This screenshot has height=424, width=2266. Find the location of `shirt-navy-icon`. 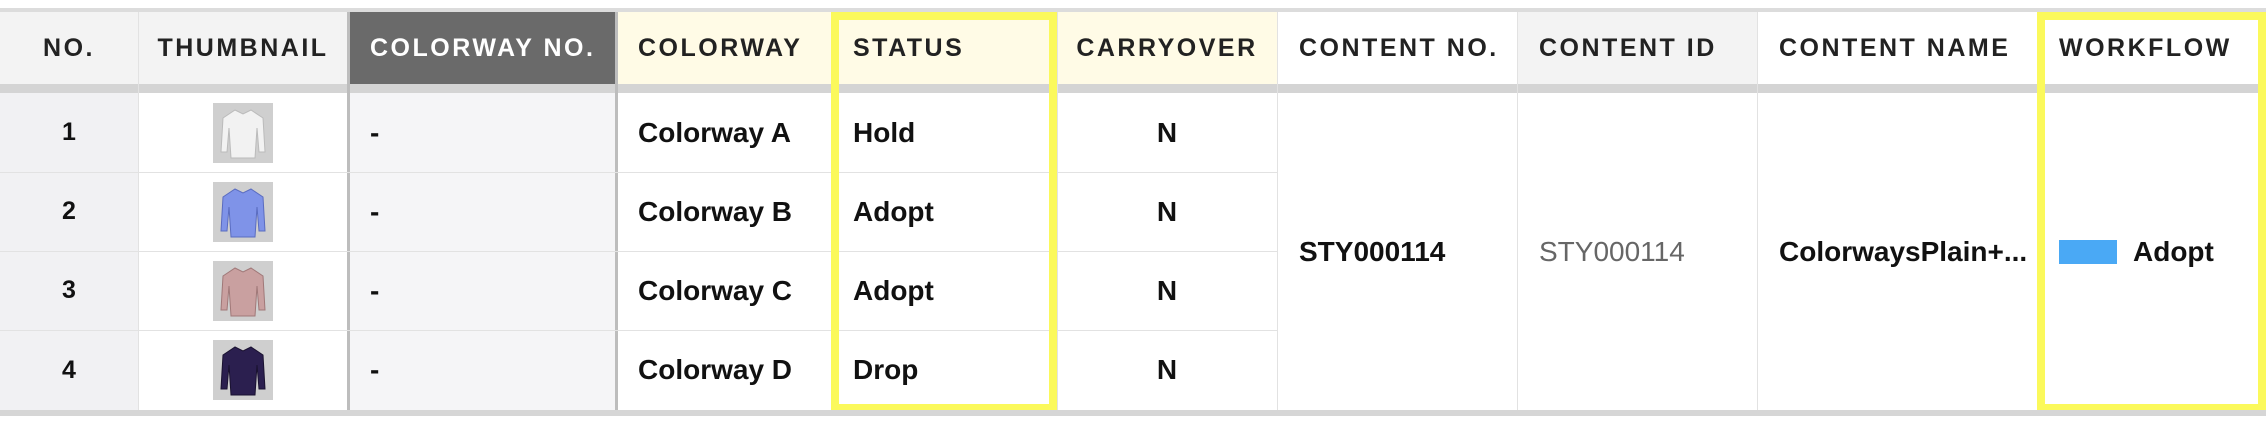

shirt-navy-icon is located at coordinates (243, 370).